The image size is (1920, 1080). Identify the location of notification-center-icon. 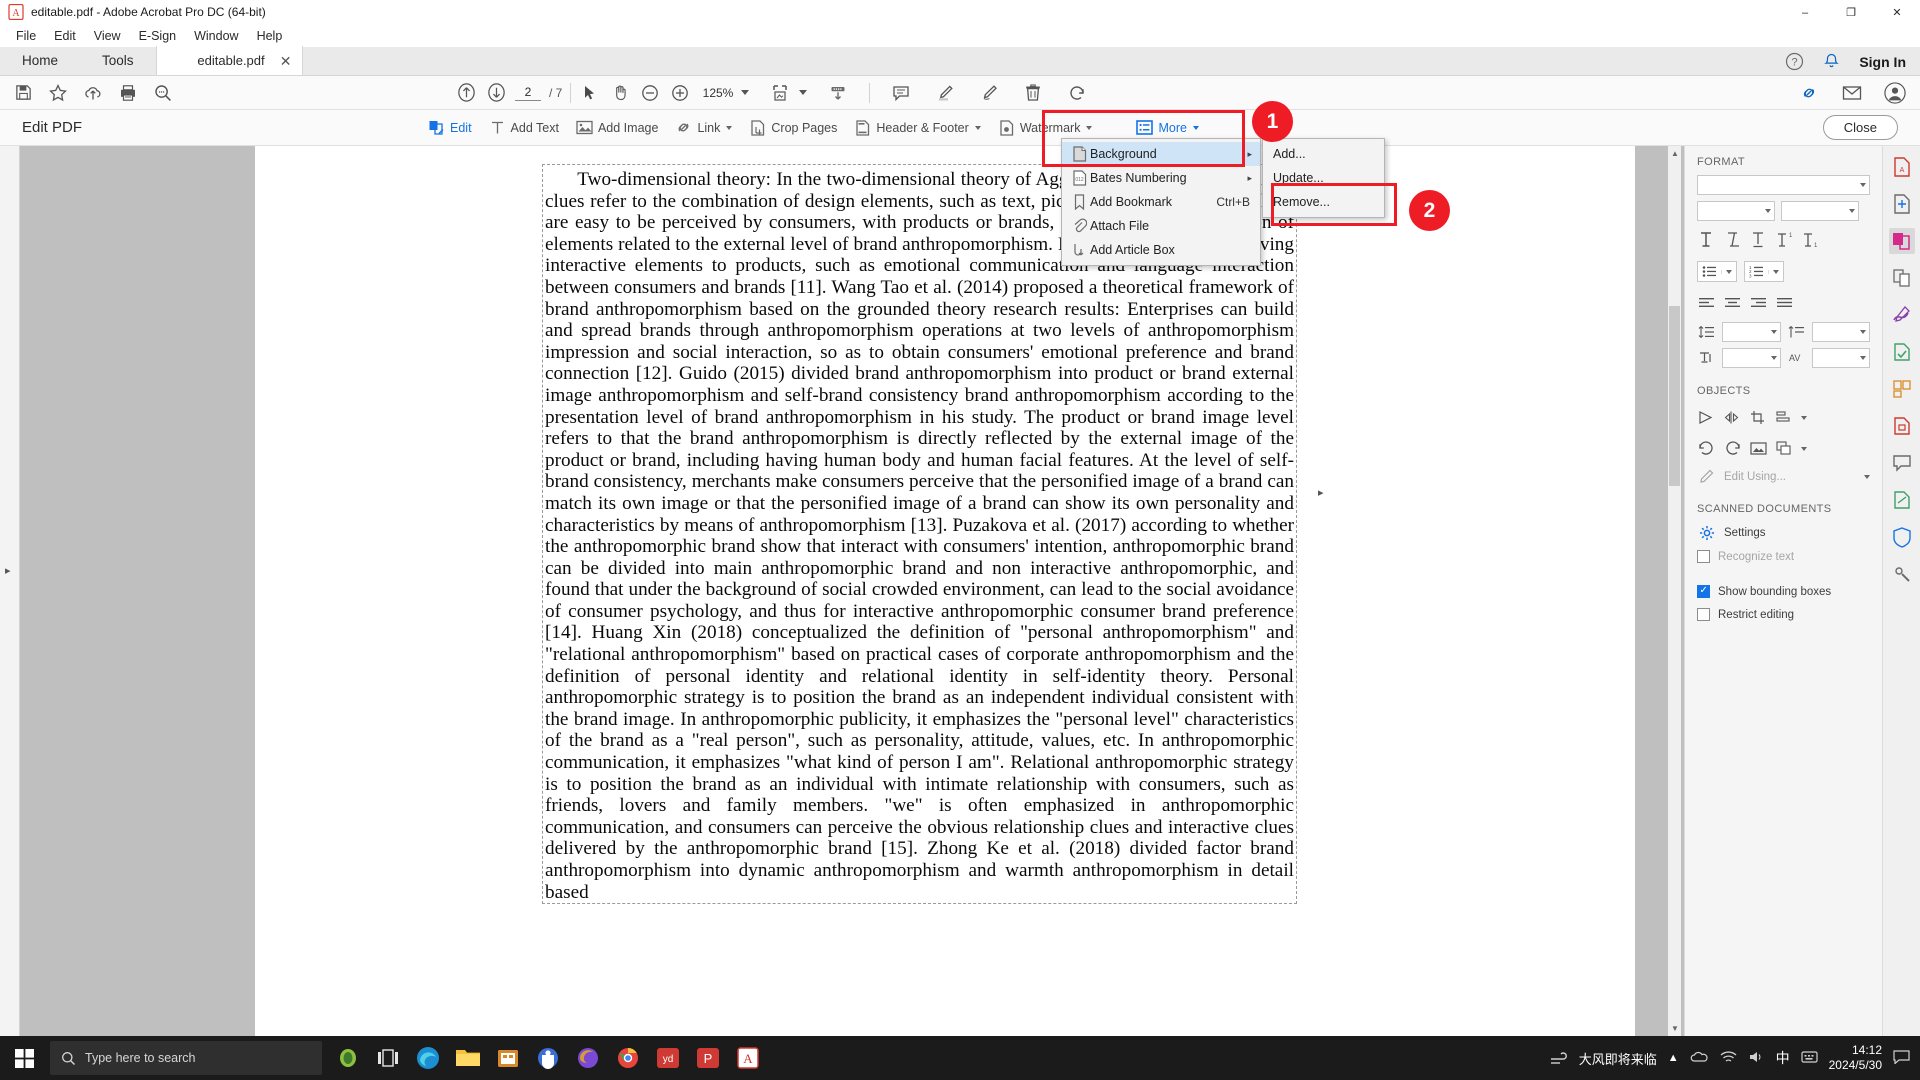
(1901, 1058).